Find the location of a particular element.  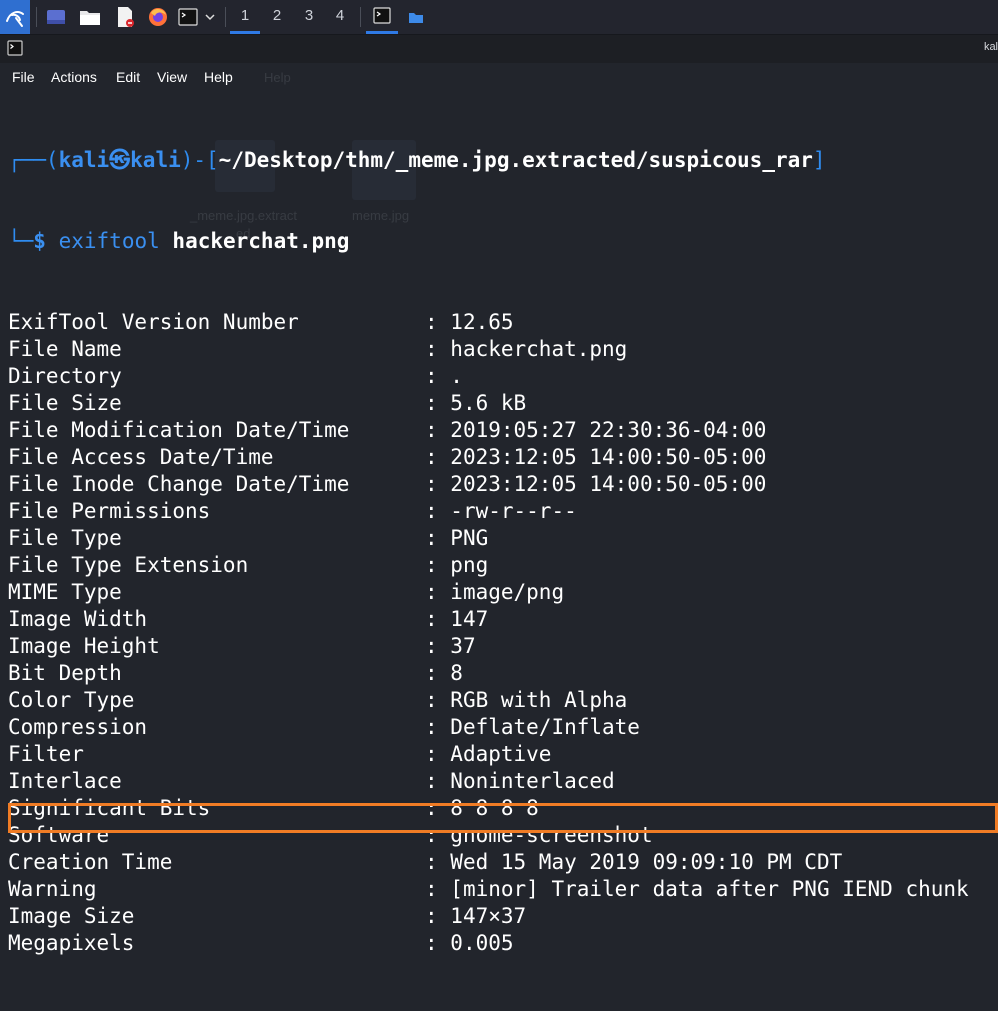

firefox-icon is located at coordinates (158, 17).